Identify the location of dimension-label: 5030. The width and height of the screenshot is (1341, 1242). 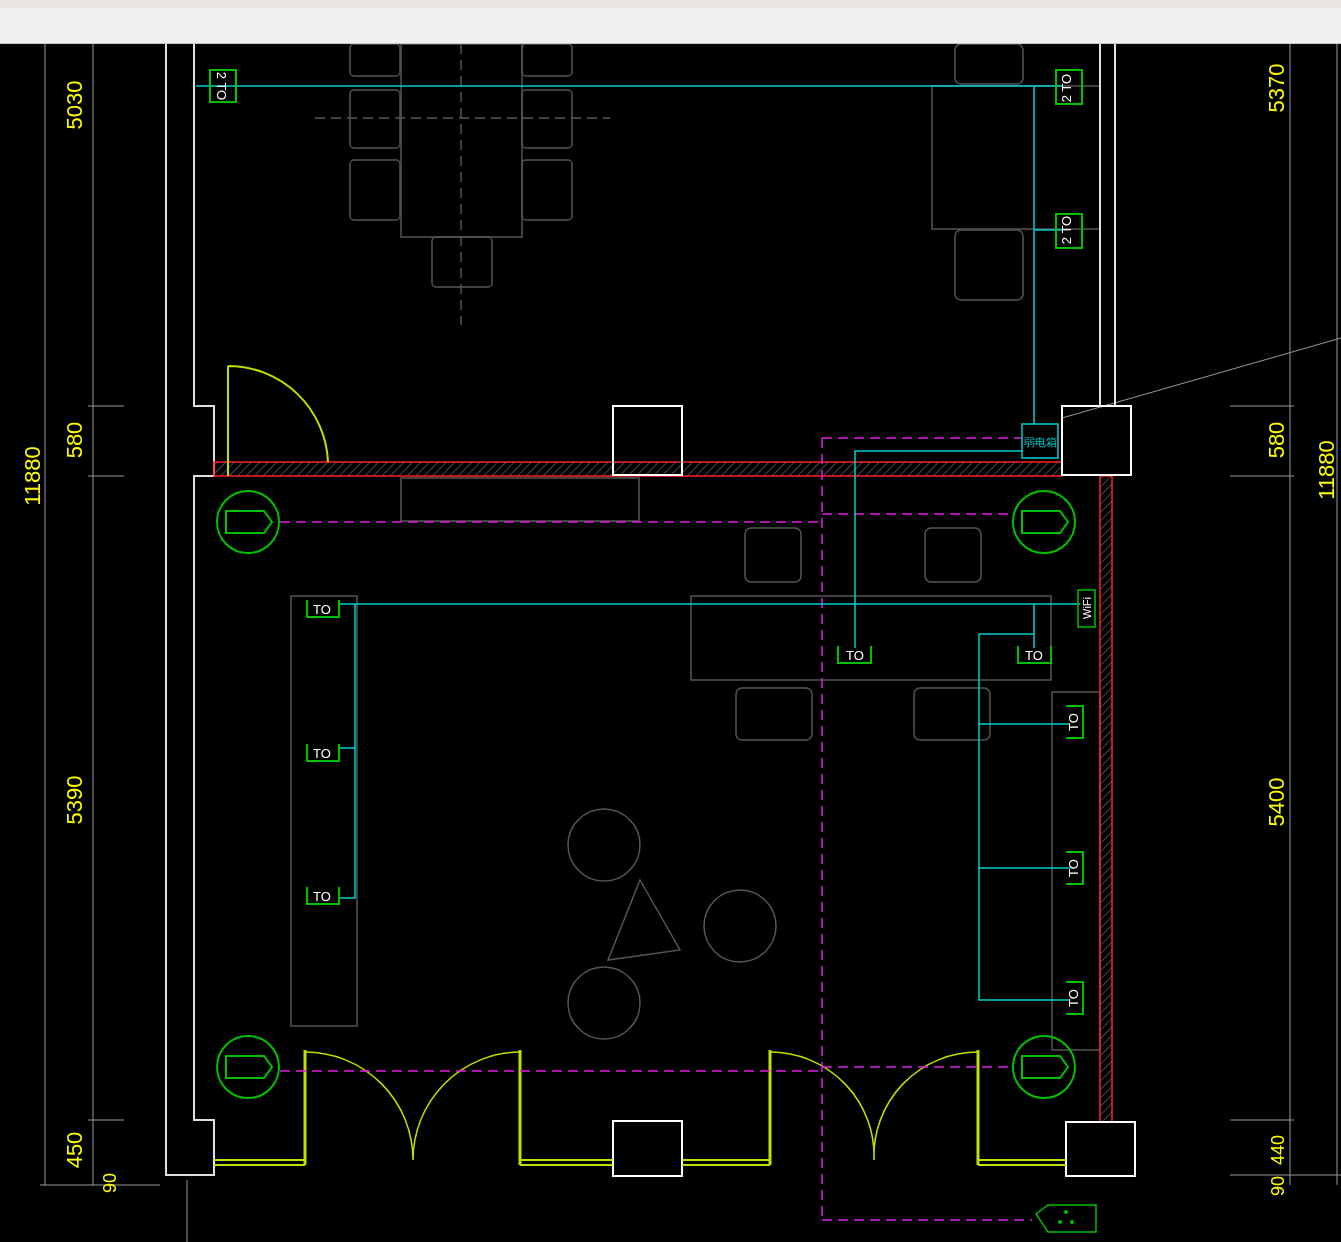
(74, 105).